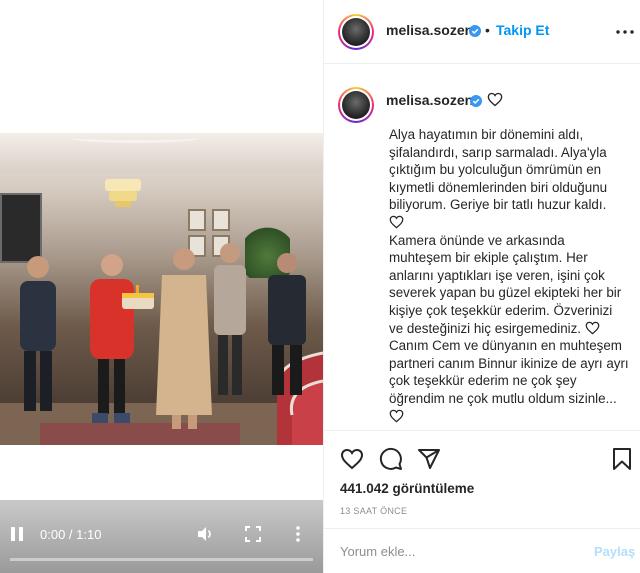 The height and width of the screenshot is (573, 640). What do you see at coordinates (614, 551) in the screenshot?
I see `post-comment-button: Paylaş` at bounding box center [614, 551].